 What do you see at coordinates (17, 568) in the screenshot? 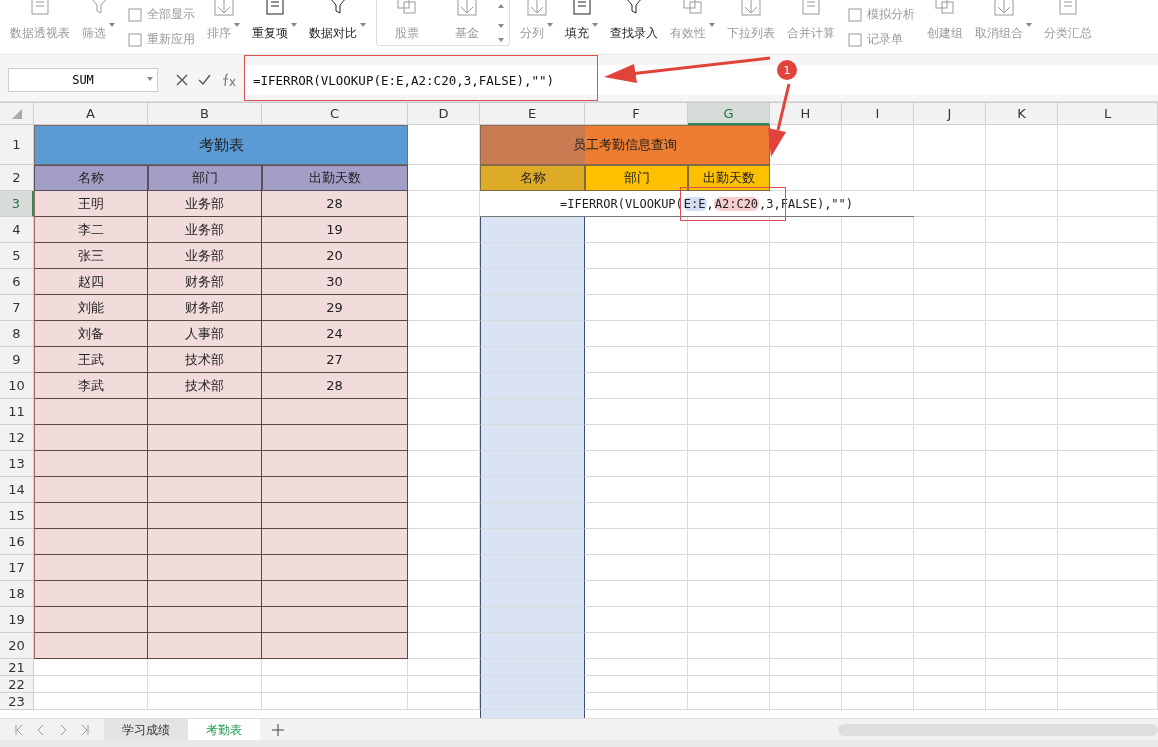
I see `row-header: 17` at bounding box center [17, 568].